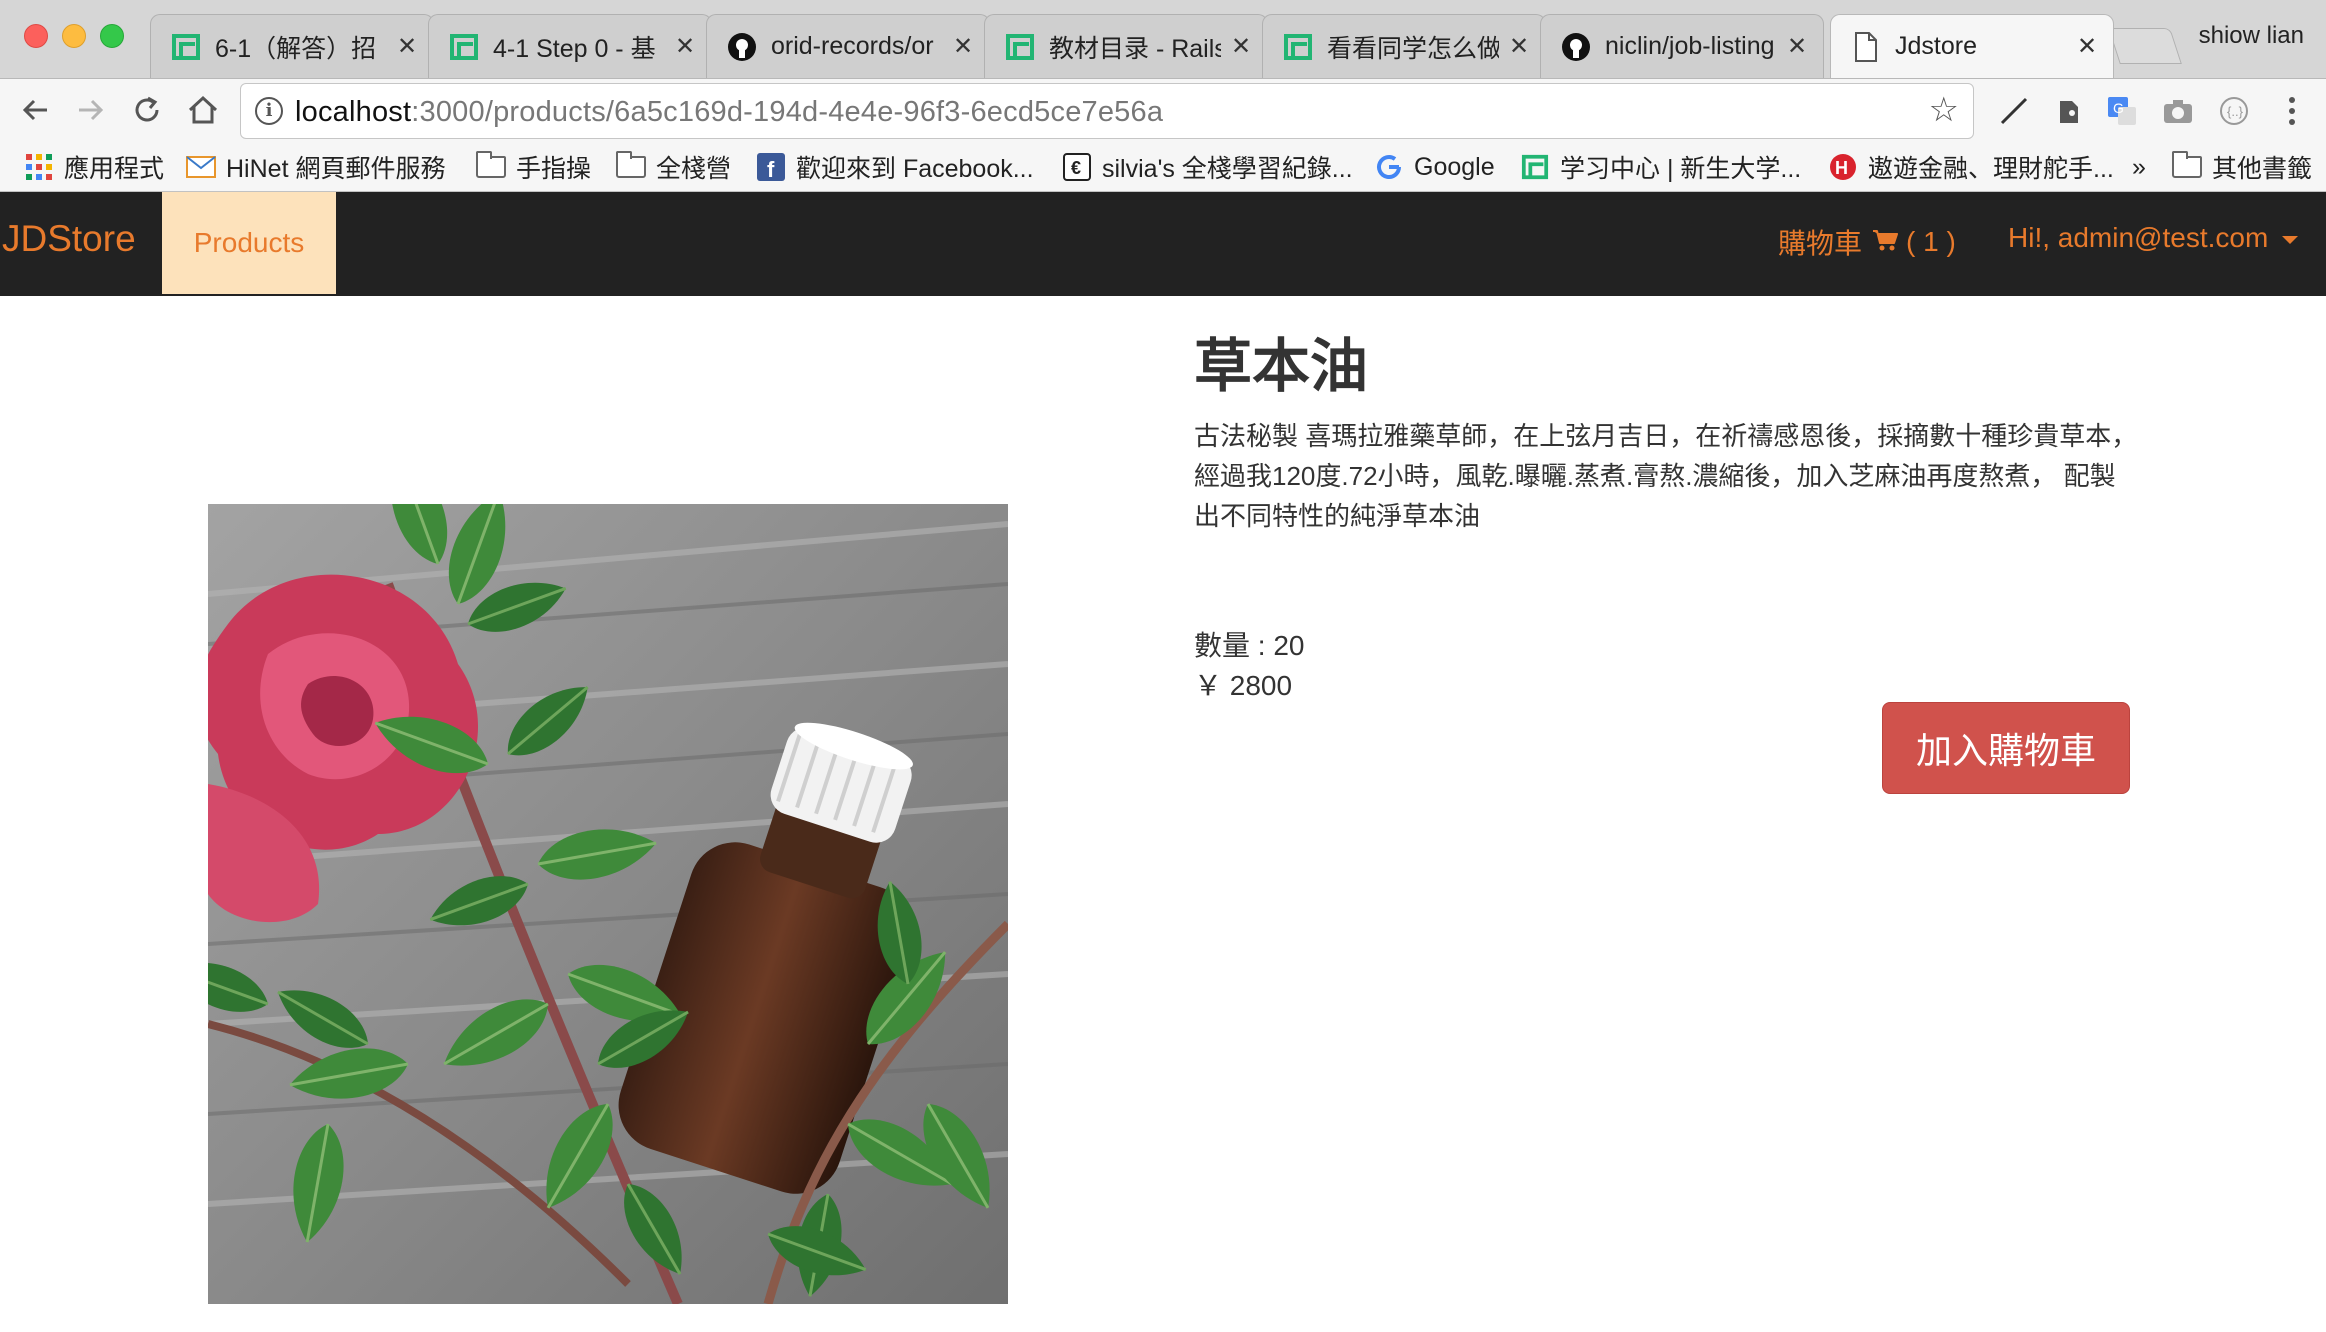  Describe the element at coordinates (2139, 167) in the screenshot. I see `bookmarks-overflow-button: »` at that location.